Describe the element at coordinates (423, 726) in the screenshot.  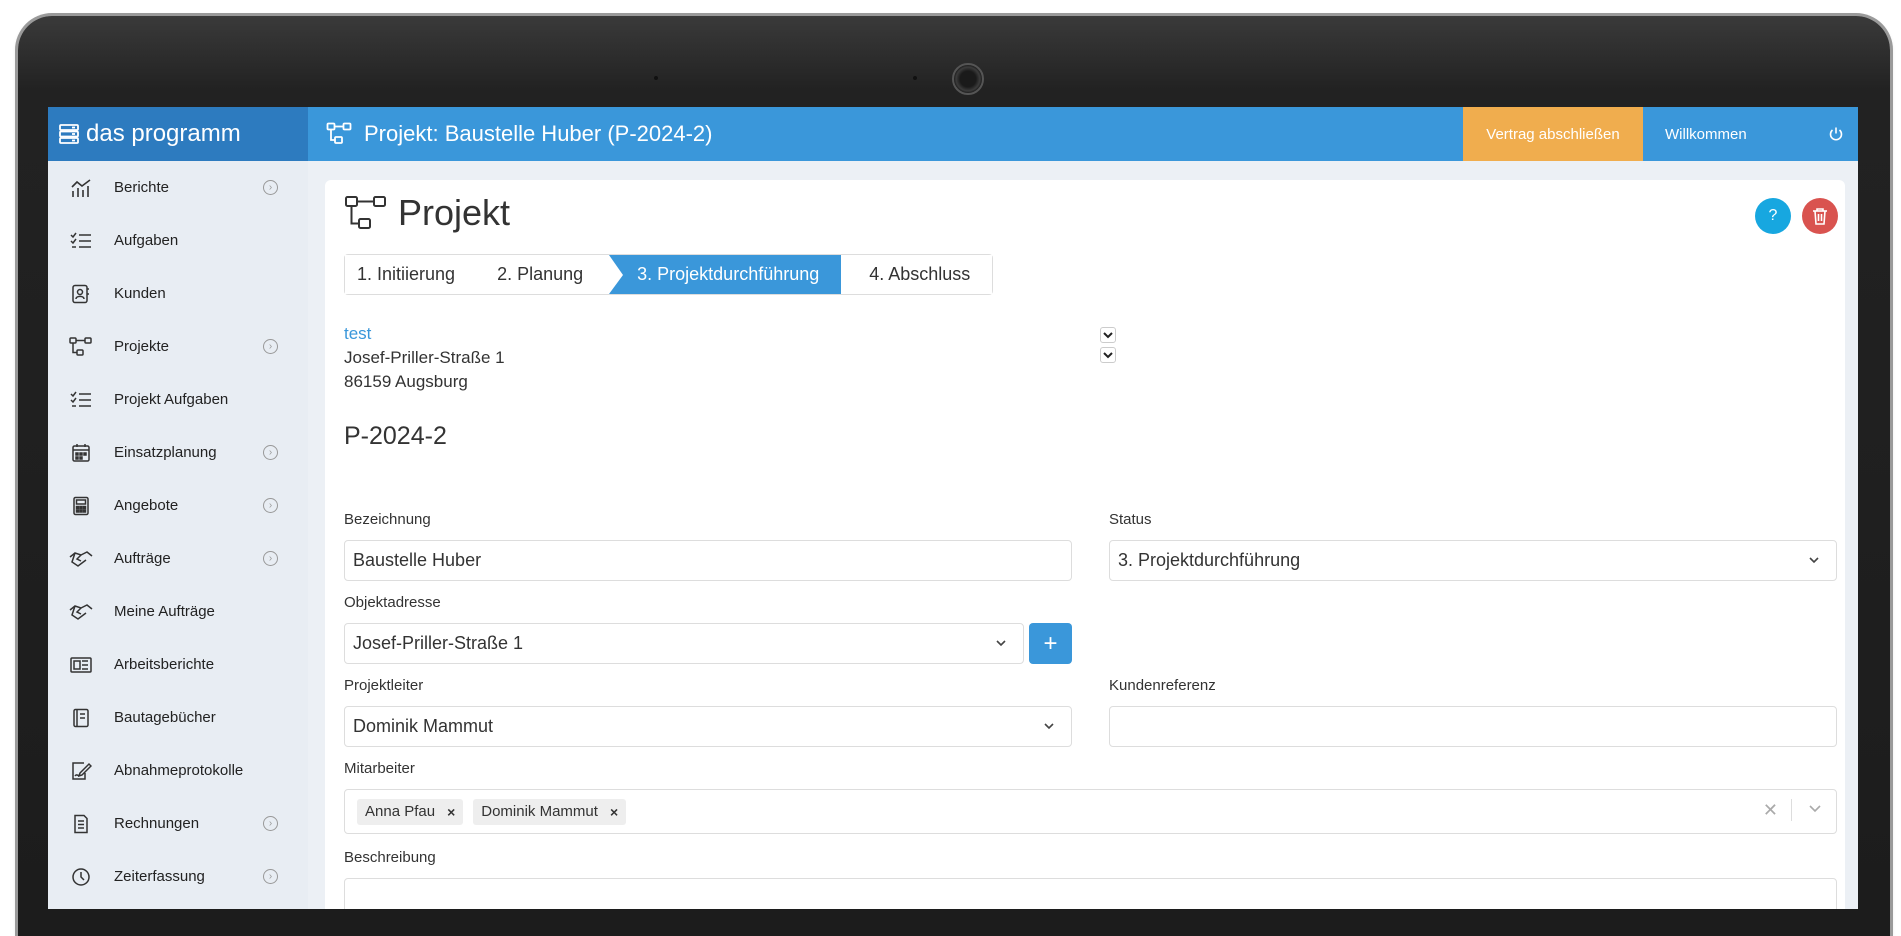
I see `projektleiter-value: Dominik Mammut` at that location.